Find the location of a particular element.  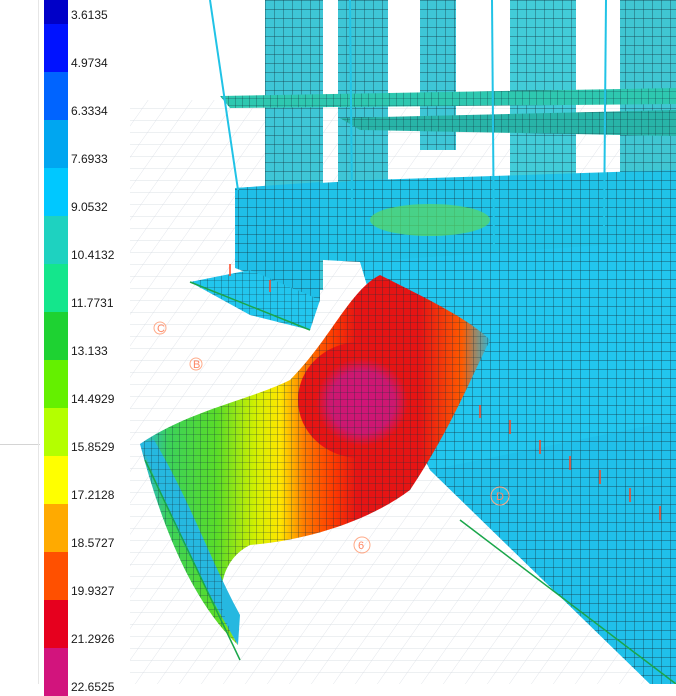

legend-value: 7.6933 is located at coordinates (89, 159).